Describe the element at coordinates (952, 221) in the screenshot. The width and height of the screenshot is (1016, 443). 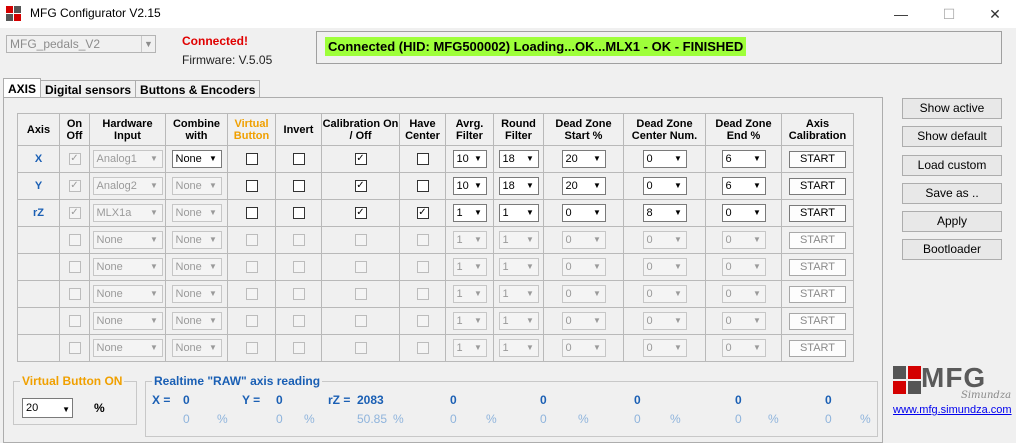
I see `apply-button: Apply` at that location.